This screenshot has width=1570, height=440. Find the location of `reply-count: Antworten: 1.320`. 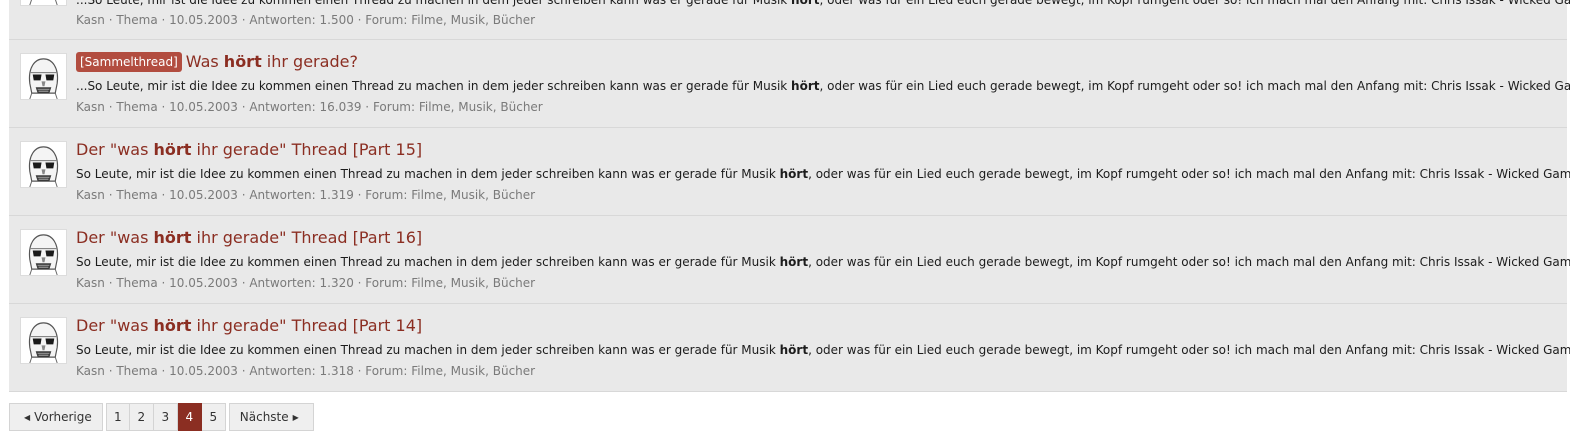

reply-count: Antworten: 1.320 is located at coordinates (301, 283).